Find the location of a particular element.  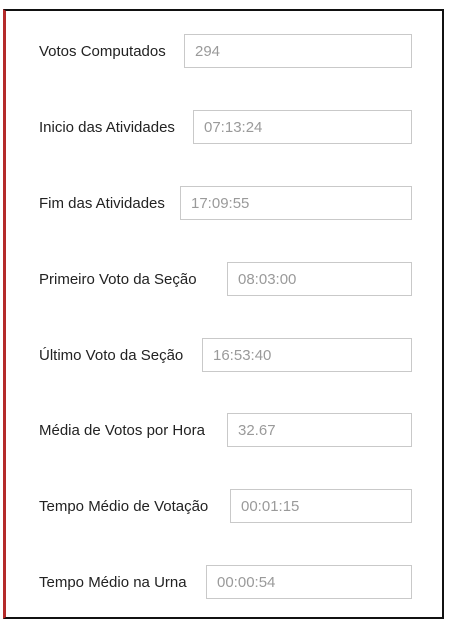

stat-value-field: 294 is located at coordinates (298, 51).